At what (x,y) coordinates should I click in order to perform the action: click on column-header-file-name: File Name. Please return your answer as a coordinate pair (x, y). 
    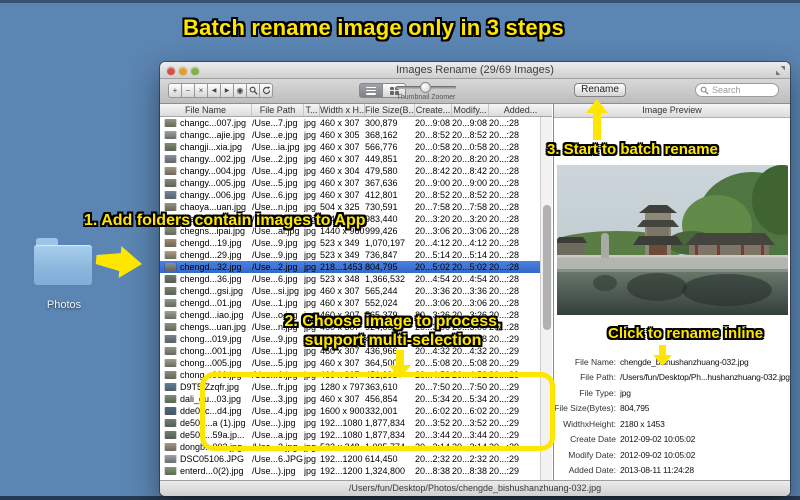
    Looking at the image, I should click on (206, 110).